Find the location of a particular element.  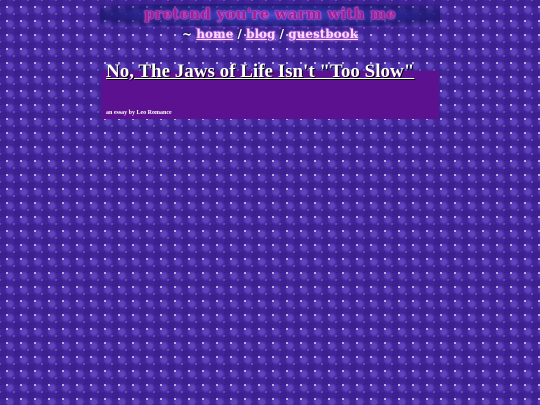

site-title: pretend you're warm with me is located at coordinates (270, 14).